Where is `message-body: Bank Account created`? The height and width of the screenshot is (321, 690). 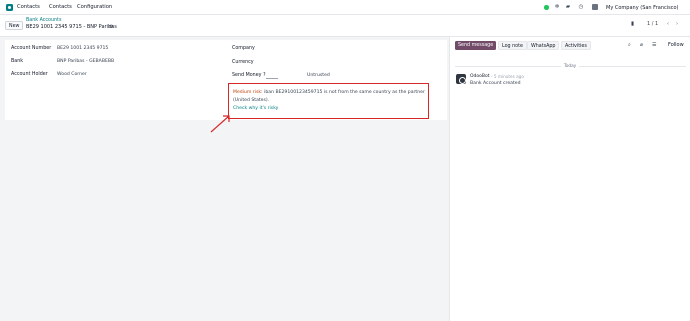
message-body: Bank Account created is located at coordinates (495, 83).